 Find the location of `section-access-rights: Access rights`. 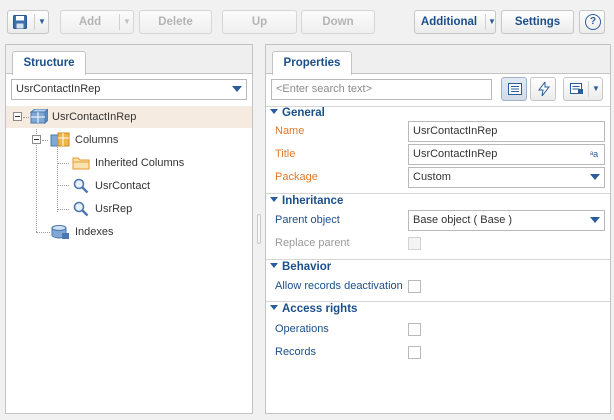

section-access-rights: Access rights is located at coordinates (313, 309).